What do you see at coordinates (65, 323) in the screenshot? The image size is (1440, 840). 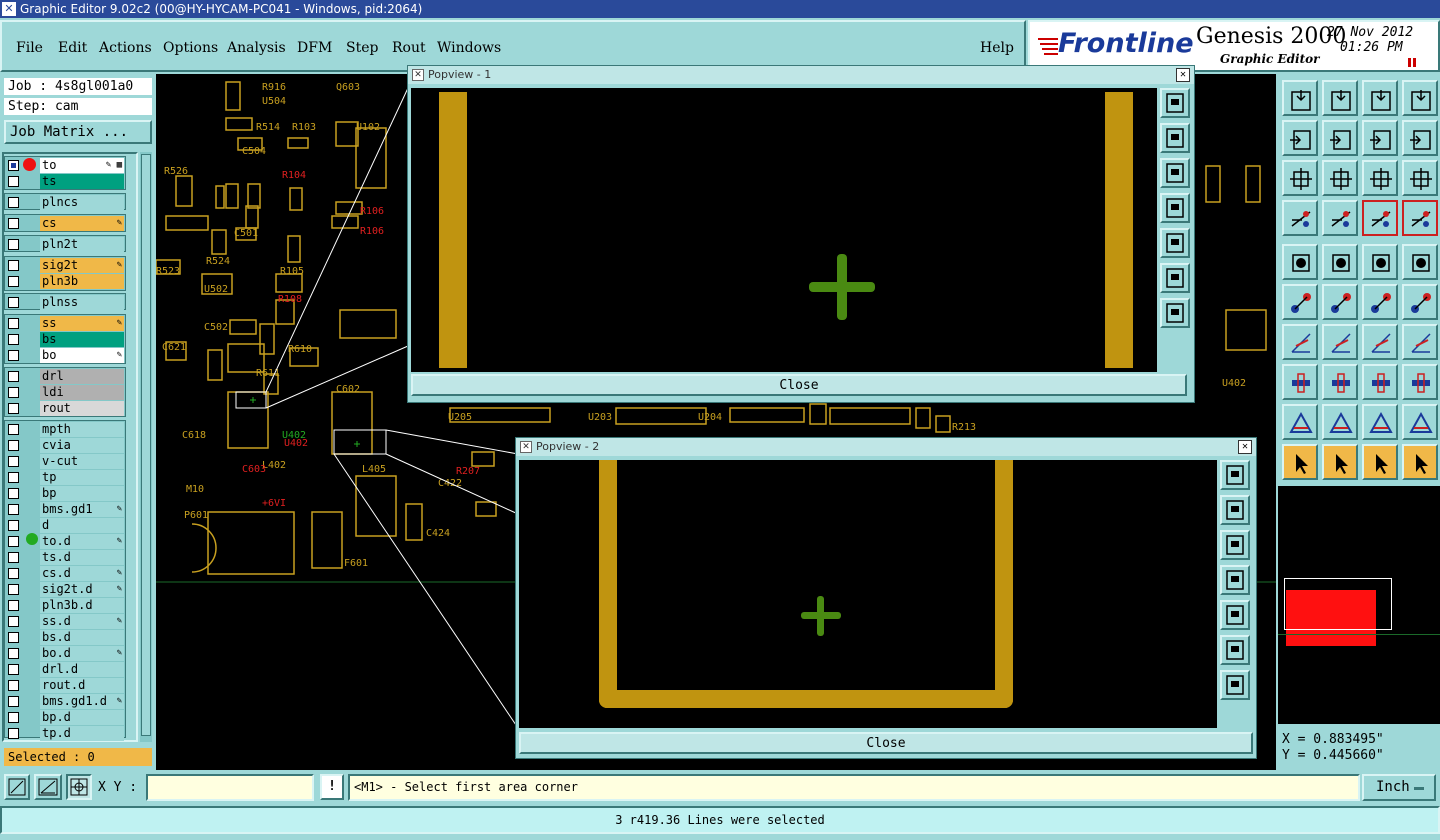 I see `layer-row-ss: ss ✎` at bounding box center [65, 323].